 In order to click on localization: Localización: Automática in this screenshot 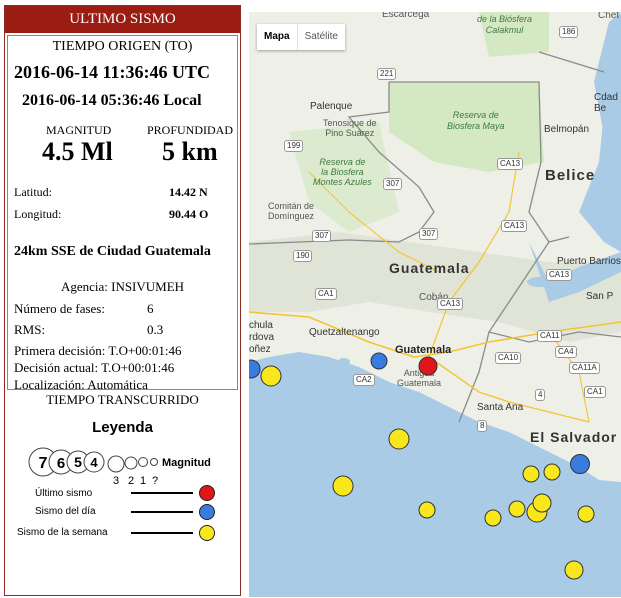, I will do `click(81, 384)`.